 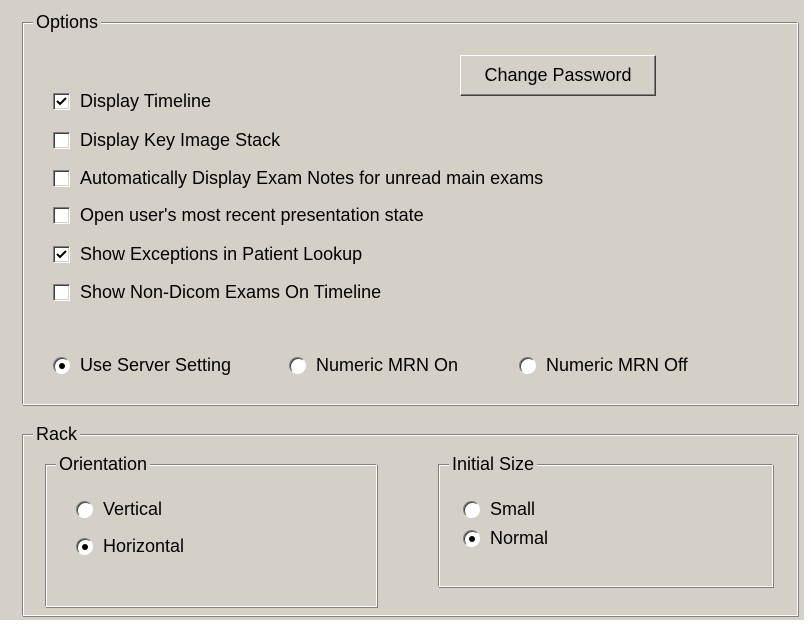 What do you see at coordinates (61, 292) in the screenshot?
I see `show-non-dicom-exams-checkbox` at bounding box center [61, 292].